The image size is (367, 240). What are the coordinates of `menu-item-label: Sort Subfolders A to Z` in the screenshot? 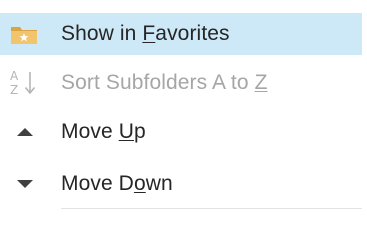 It's located at (164, 82).